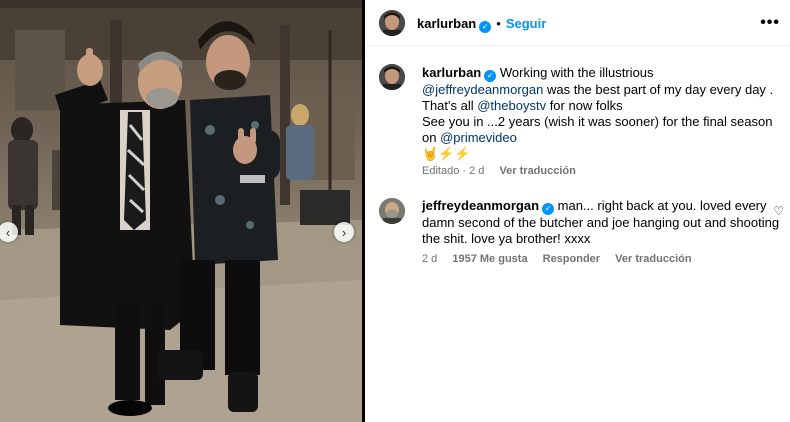 This screenshot has height=422, width=790. Describe the element at coordinates (392, 77) in the screenshot. I see `caption-author-avatar` at that location.